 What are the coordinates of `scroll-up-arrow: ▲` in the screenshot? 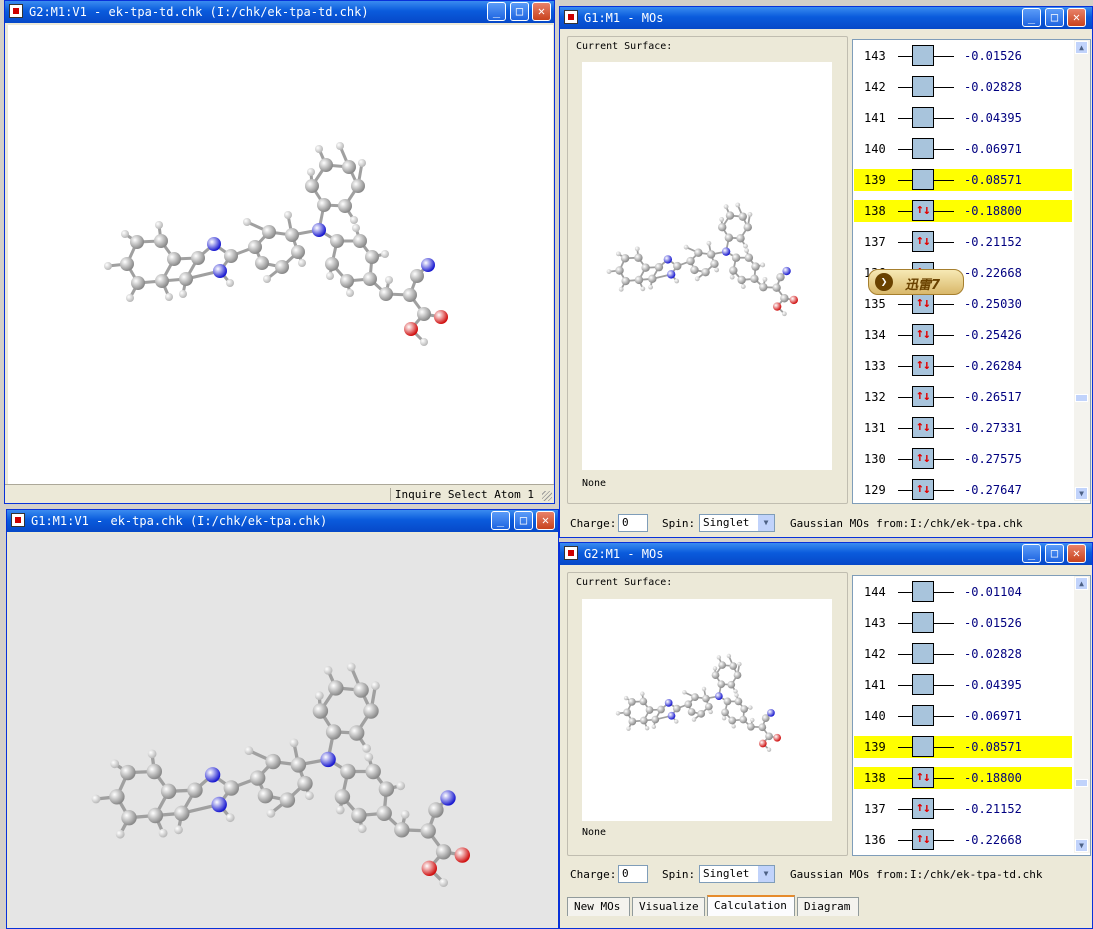 It's located at (1081, 47).